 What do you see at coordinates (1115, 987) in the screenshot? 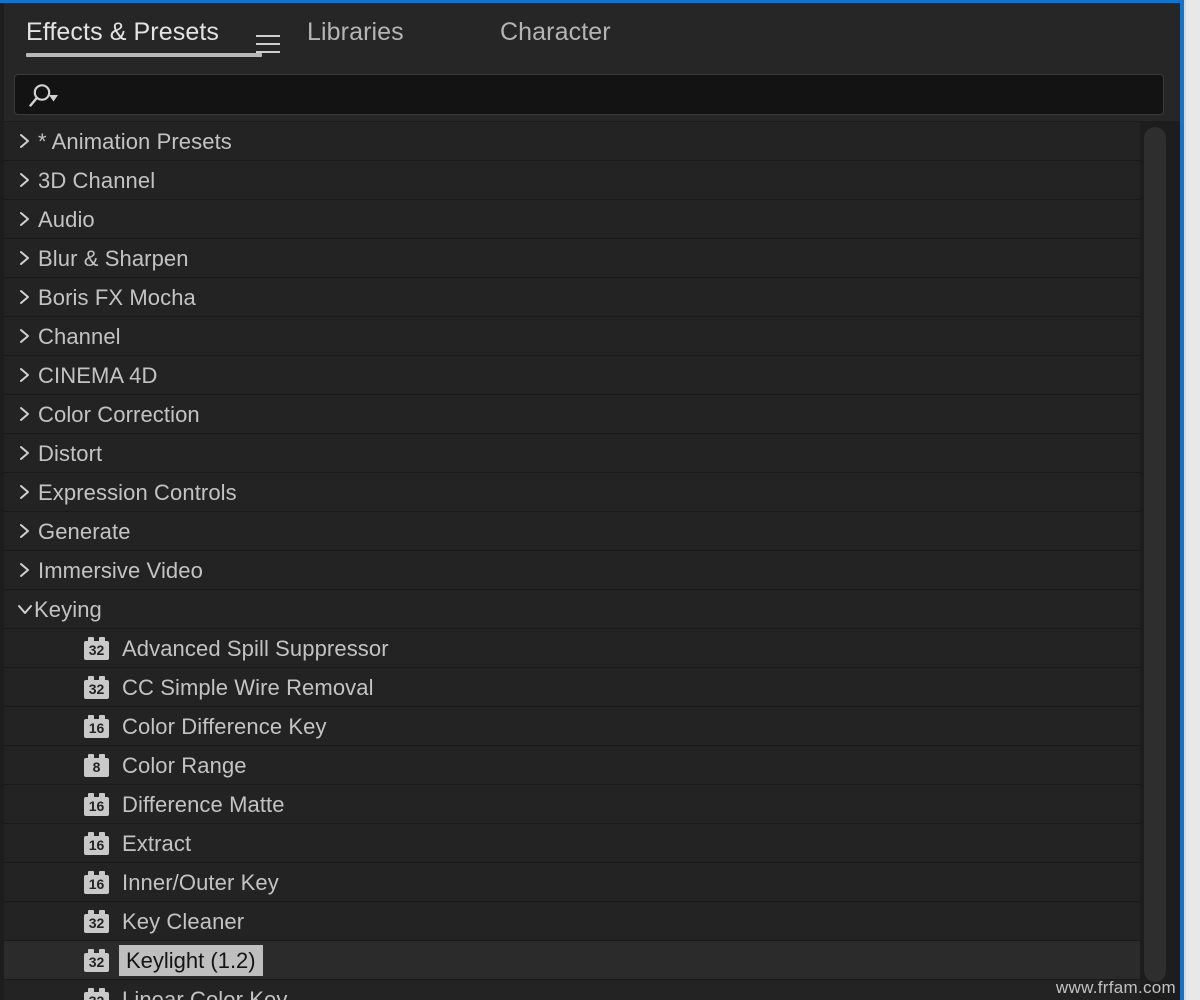
I see `watermark: www.frfam.com` at bounding box center [1115, 987].